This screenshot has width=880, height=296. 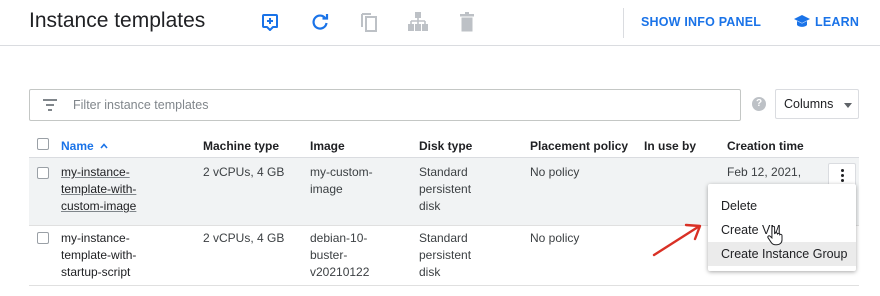 What do you see at coordinates (677, 240) in the screenshot?
I see `annotation-arrow-icon` at bounding box center [677, 240].